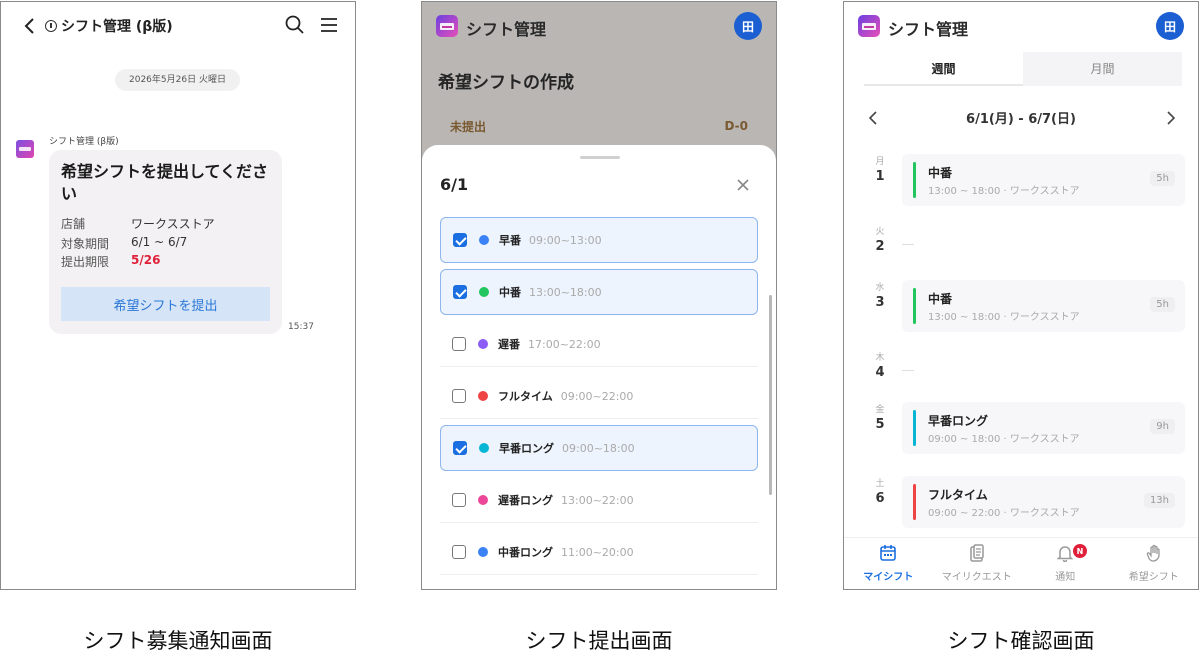 The image size is (1200, 672). What do you see at coordinates (888, 563) in the screenshot?
I see `nav-item-1: マイシフト` at bounding box center [888, 563].